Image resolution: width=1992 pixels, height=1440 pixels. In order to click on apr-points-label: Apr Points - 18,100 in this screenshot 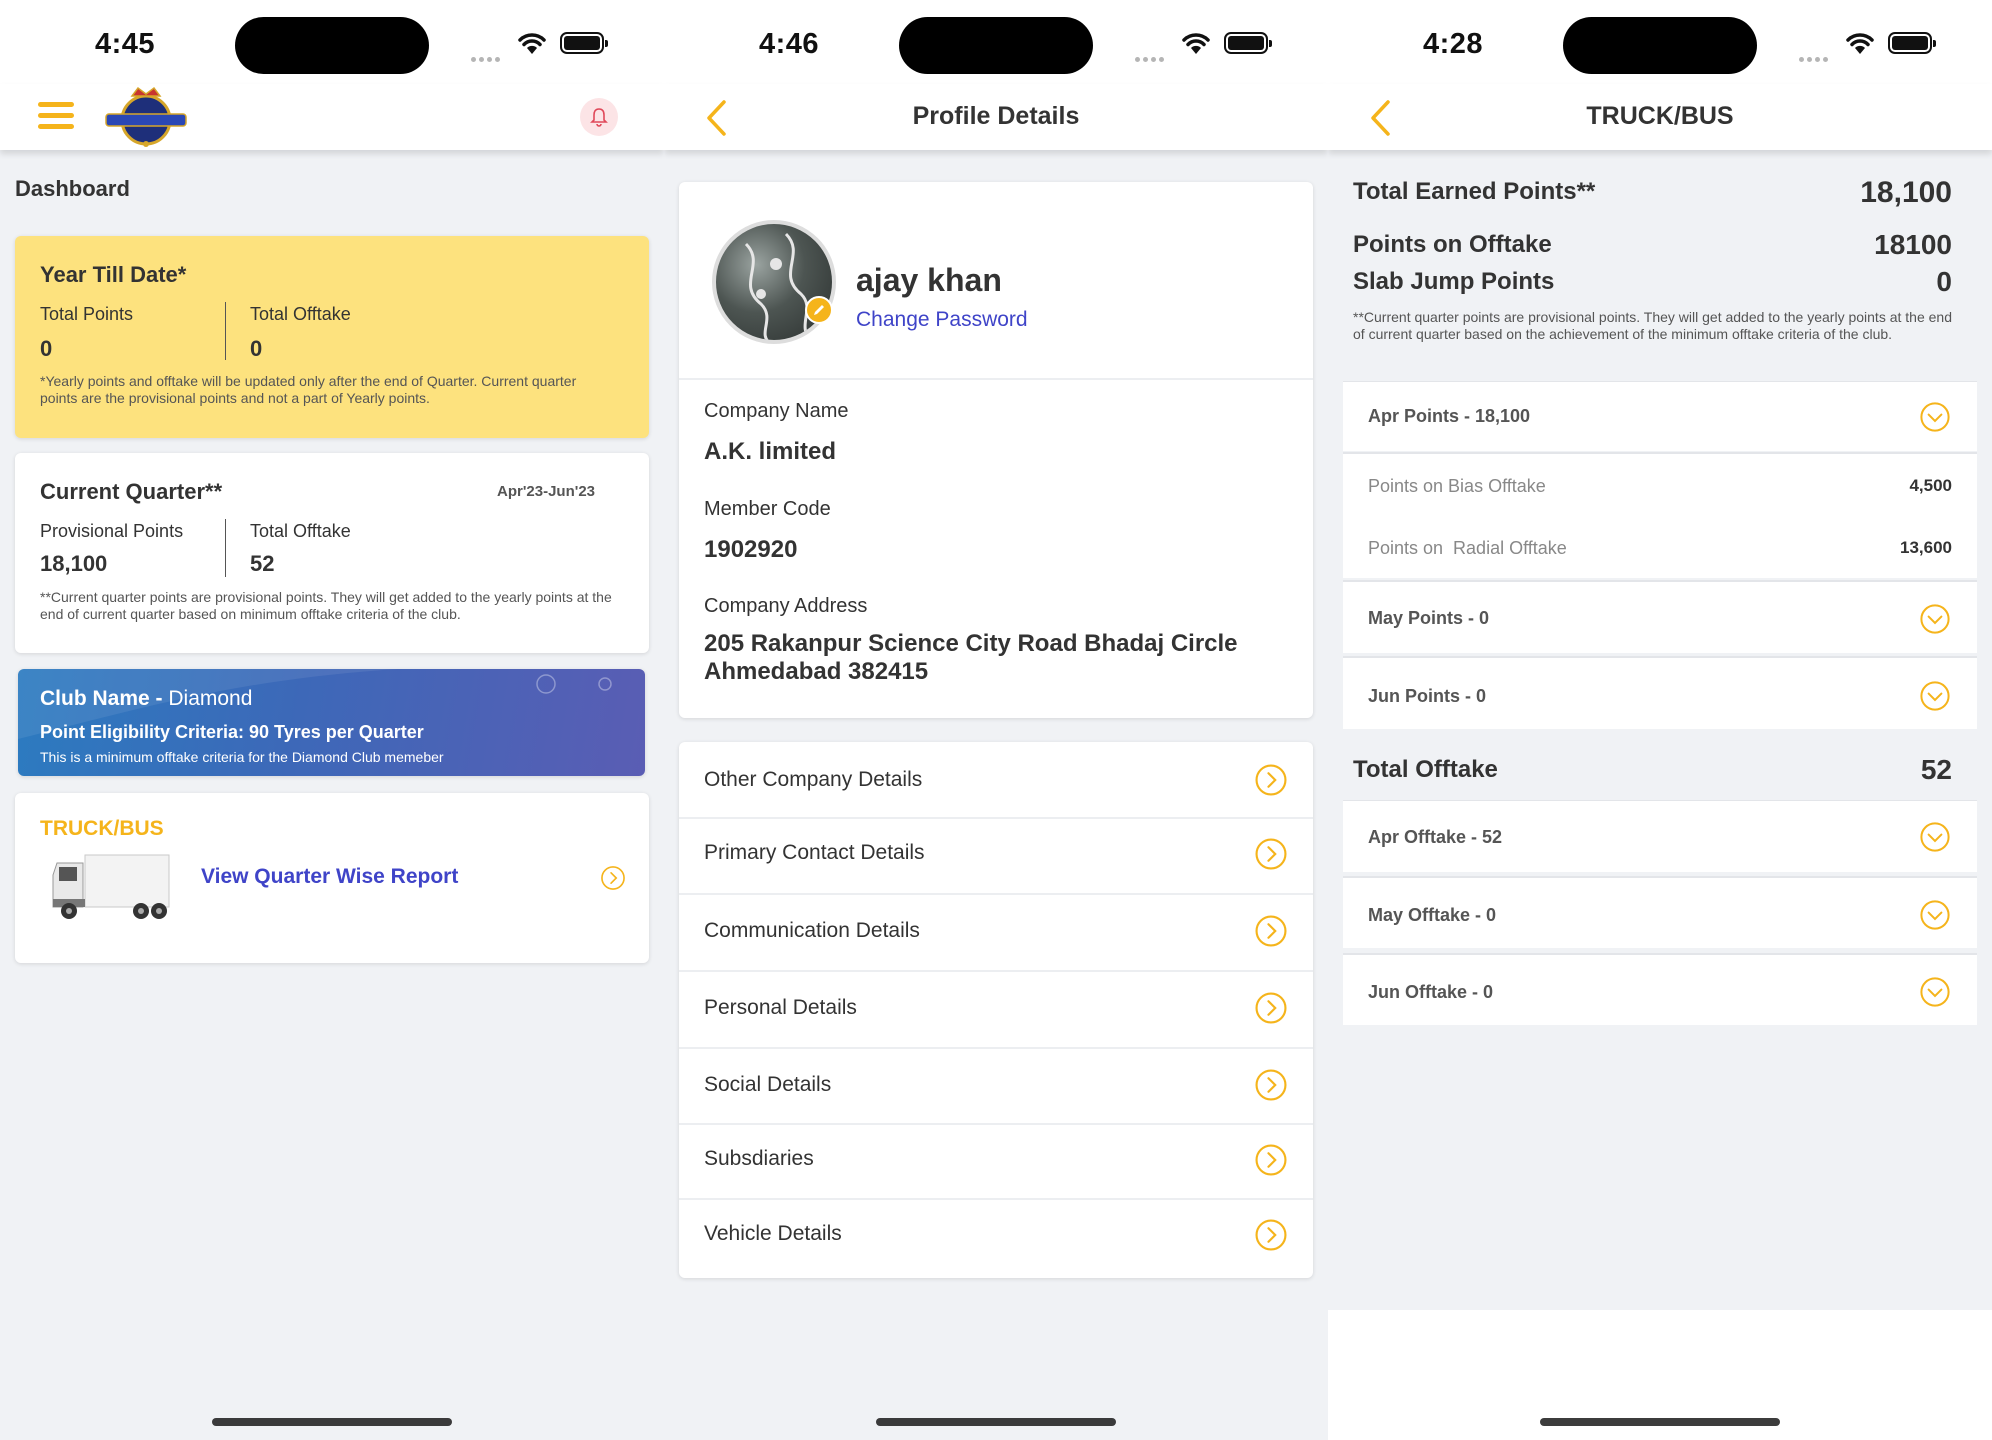, I will do `click(1449, 416)`.